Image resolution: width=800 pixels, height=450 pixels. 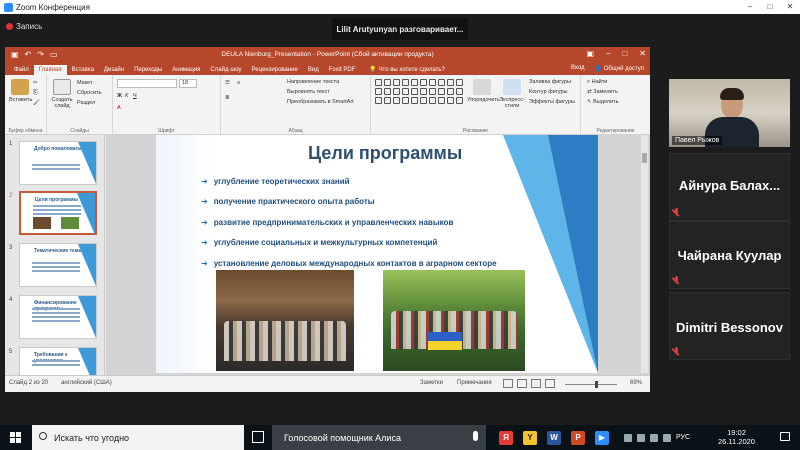 I want to click on select-button: ↖ Выделить, so click(x=603, y=102).